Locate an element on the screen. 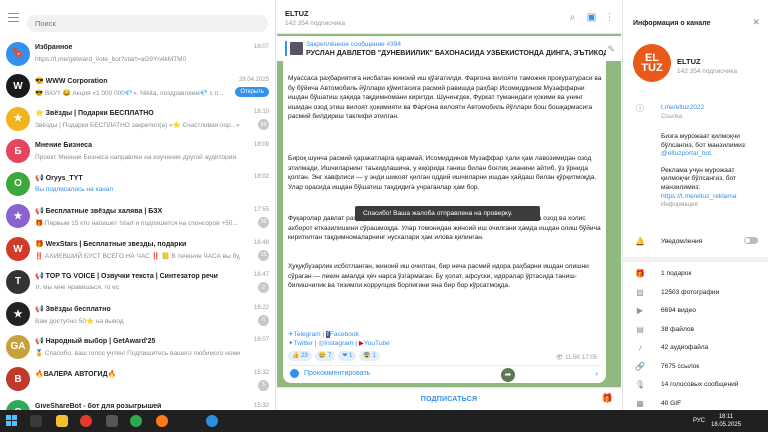  chat-avatar: T is located at coordinates (18, 281).